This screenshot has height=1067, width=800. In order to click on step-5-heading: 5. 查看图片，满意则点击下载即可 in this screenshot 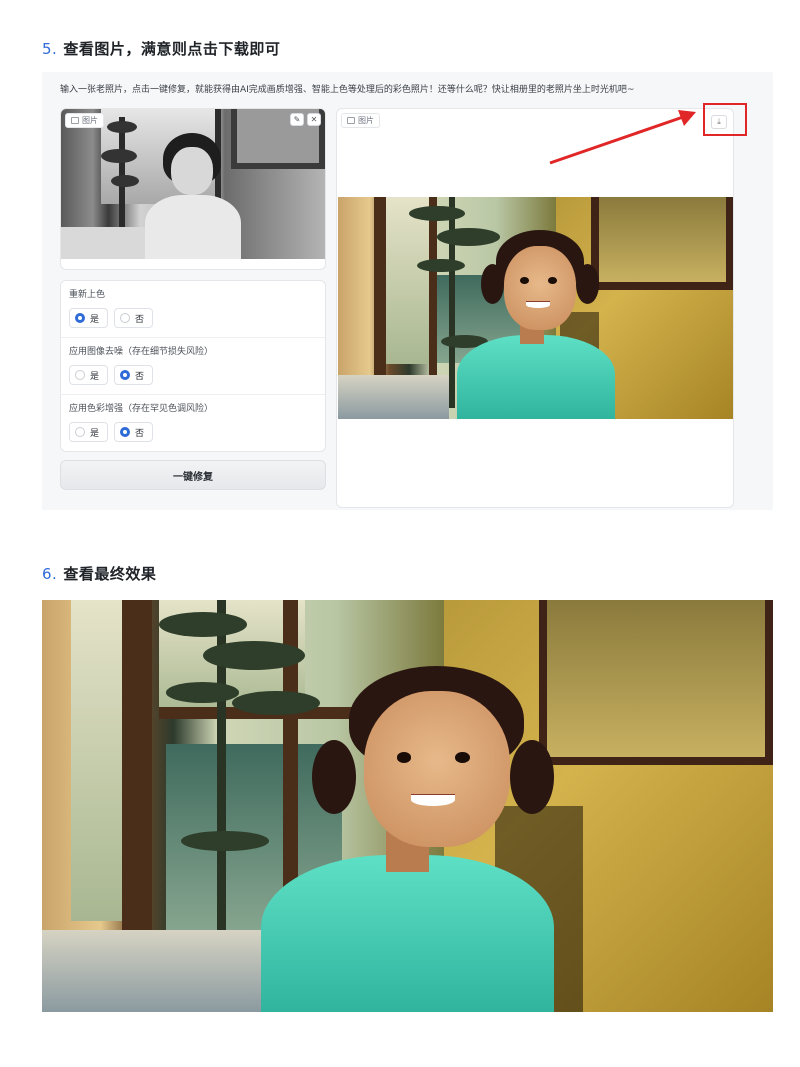, I will do `click(161, 48)`.